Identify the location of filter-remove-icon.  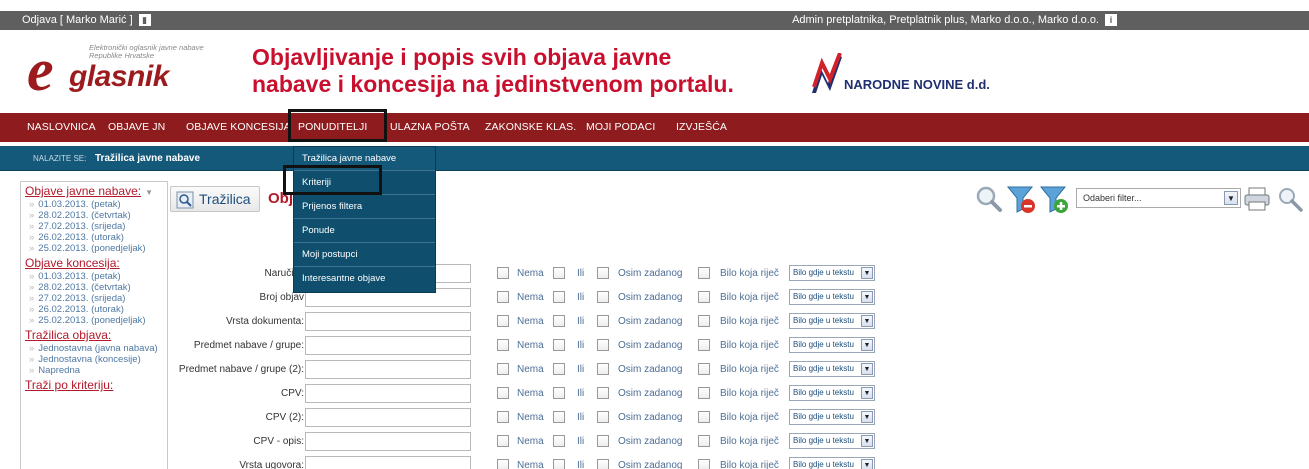
(1021, 199).